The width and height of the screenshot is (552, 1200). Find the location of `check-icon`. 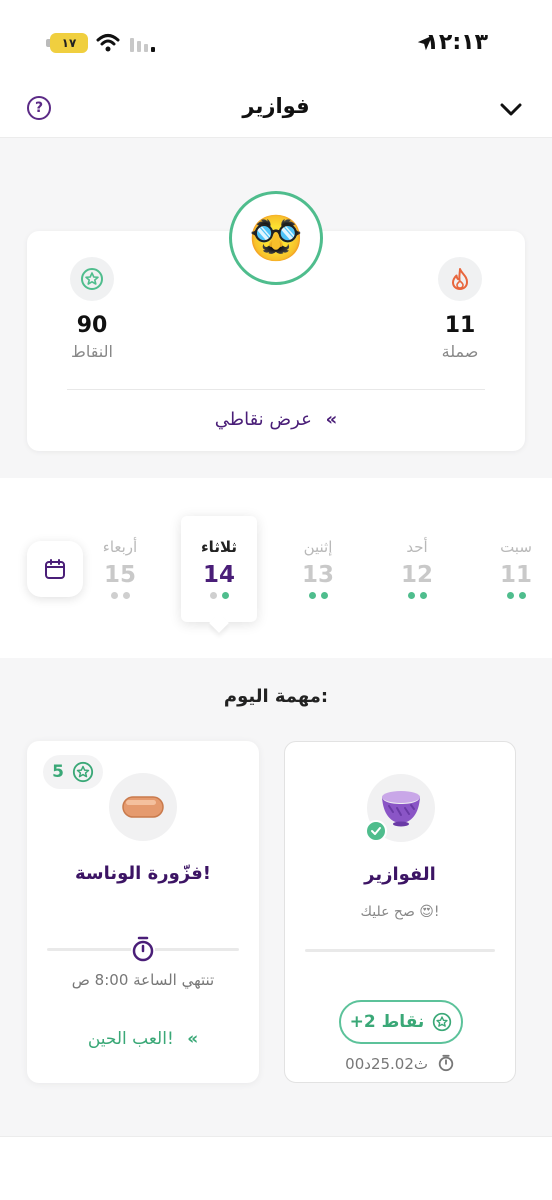

check-icon is located at coordinates (376, 831).